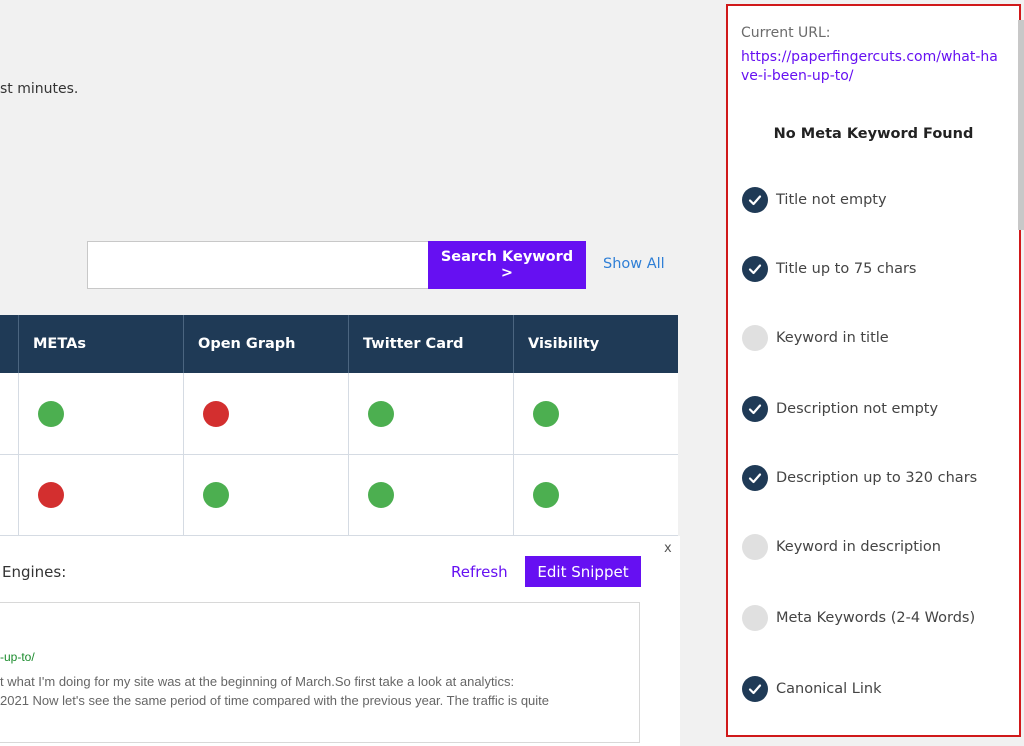 This screenshot has height=746, width=1024. Describe the element at coordinates (1021, 125) in the screenshot. I see `scrollbar-thumb` at that location.